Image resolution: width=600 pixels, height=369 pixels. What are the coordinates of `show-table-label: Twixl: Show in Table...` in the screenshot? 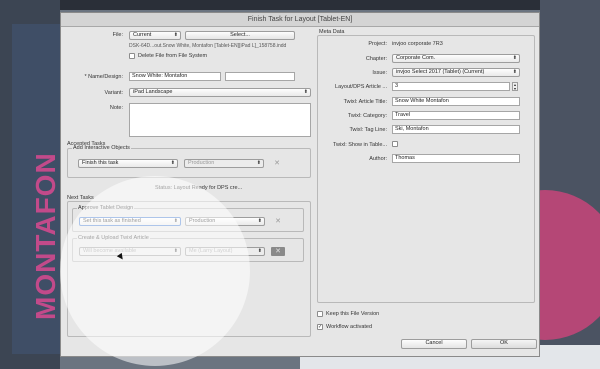 It's located at (359, 145).